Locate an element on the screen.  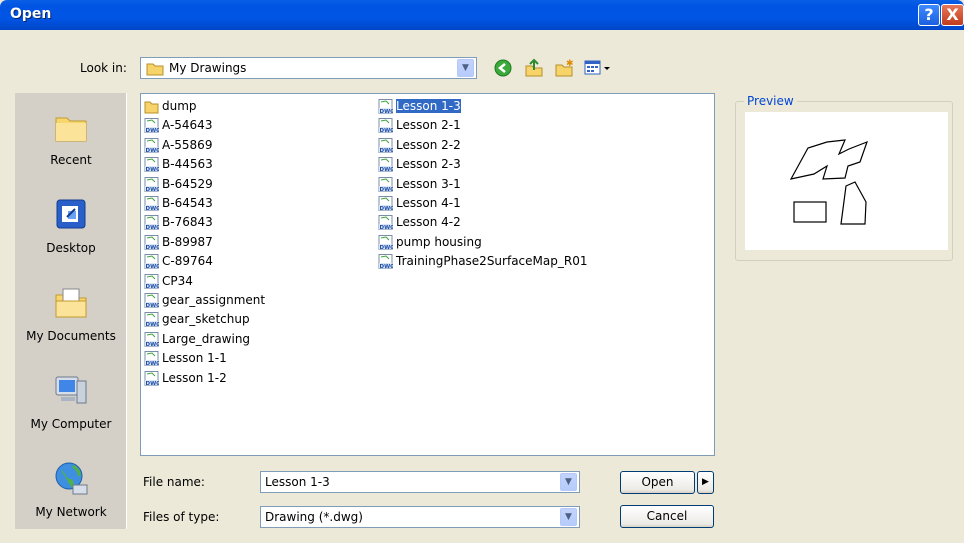
look-in-combo: My Drawings ▼ is located at coordinates (308, 68).